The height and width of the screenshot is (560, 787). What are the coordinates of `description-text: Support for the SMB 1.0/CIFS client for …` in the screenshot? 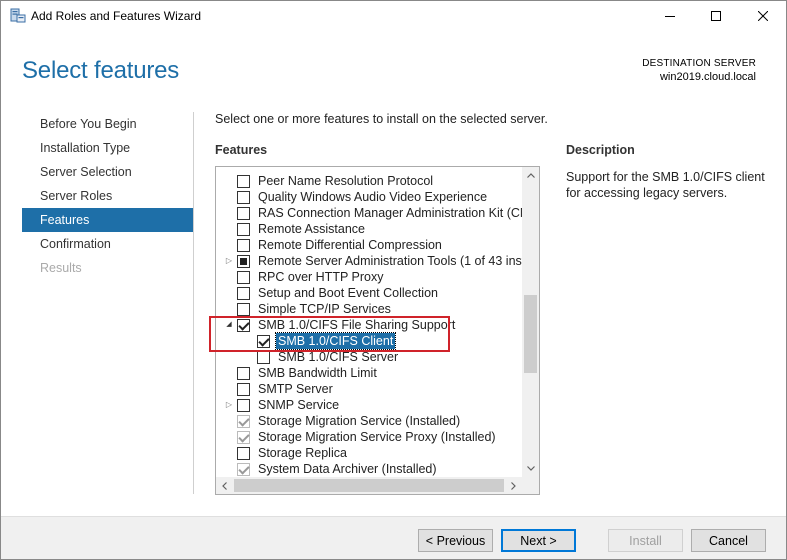 It's located at (665, 185).